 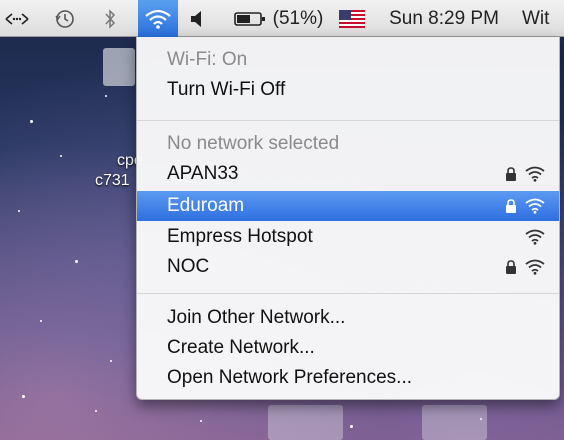 I want to click on menu-bar: (51%) Sun 8:29 PM Wit, so click(x=282, y=18).